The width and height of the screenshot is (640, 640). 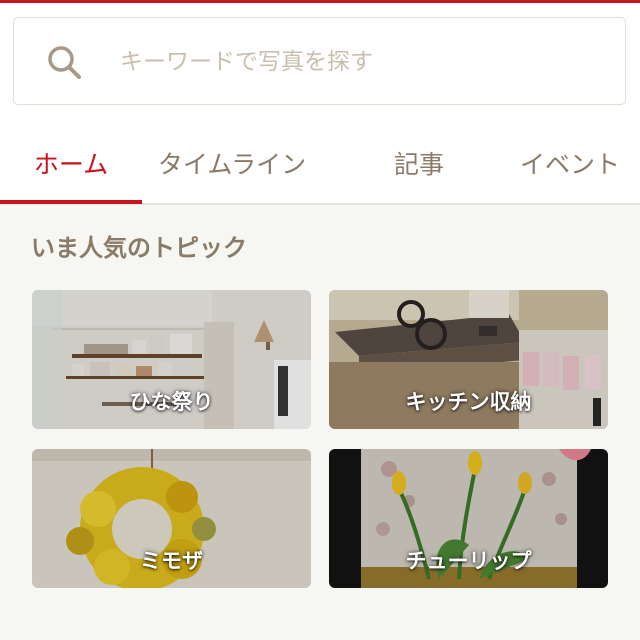 I want to click on tab-home: ホーム, so click(x=71, y=163).